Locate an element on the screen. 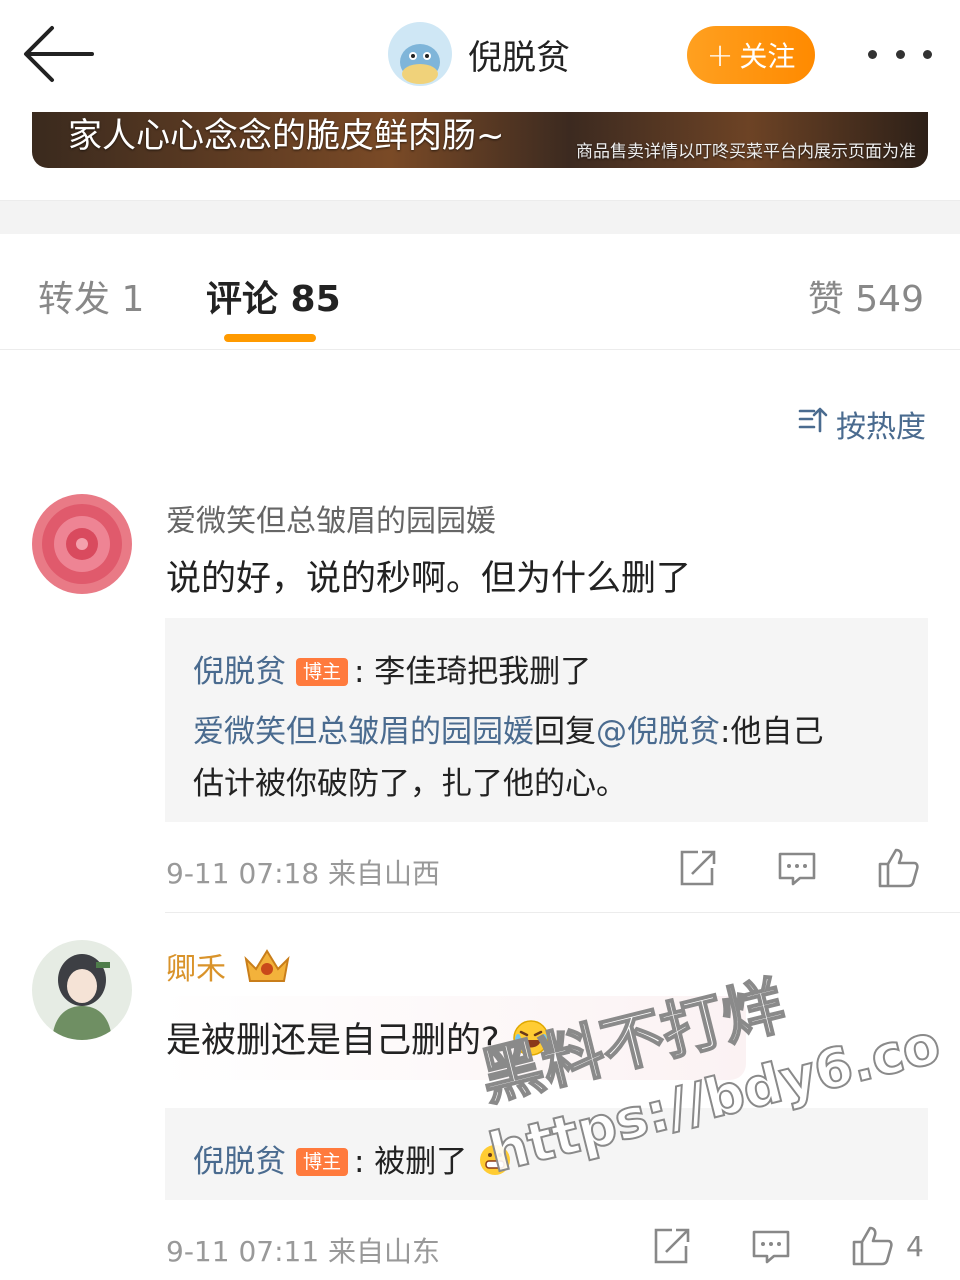 This screenshot has width=960, height=1280. commenter-name-vip: 卿禾 is located at coordinates (229, 968).